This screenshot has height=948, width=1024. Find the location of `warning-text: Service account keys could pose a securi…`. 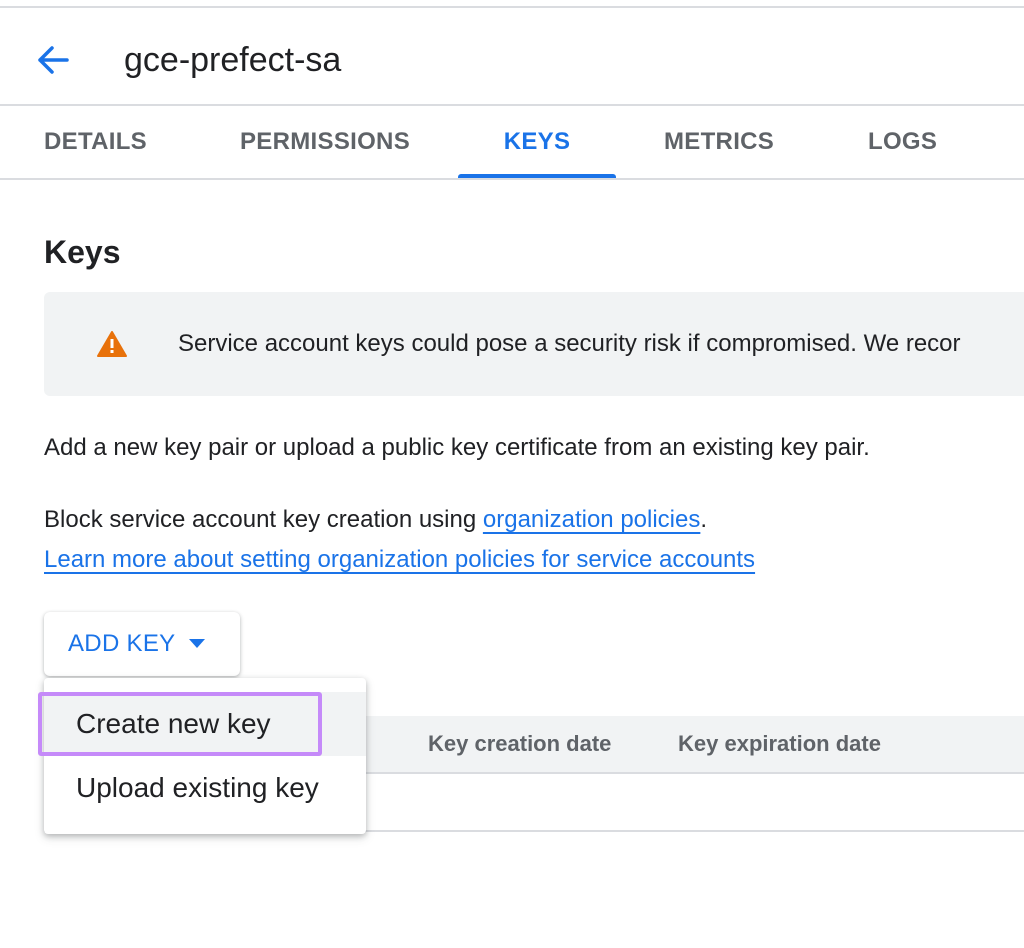

warning-text: Service account keys could pose a securi… is located at coordinates (569, 343).